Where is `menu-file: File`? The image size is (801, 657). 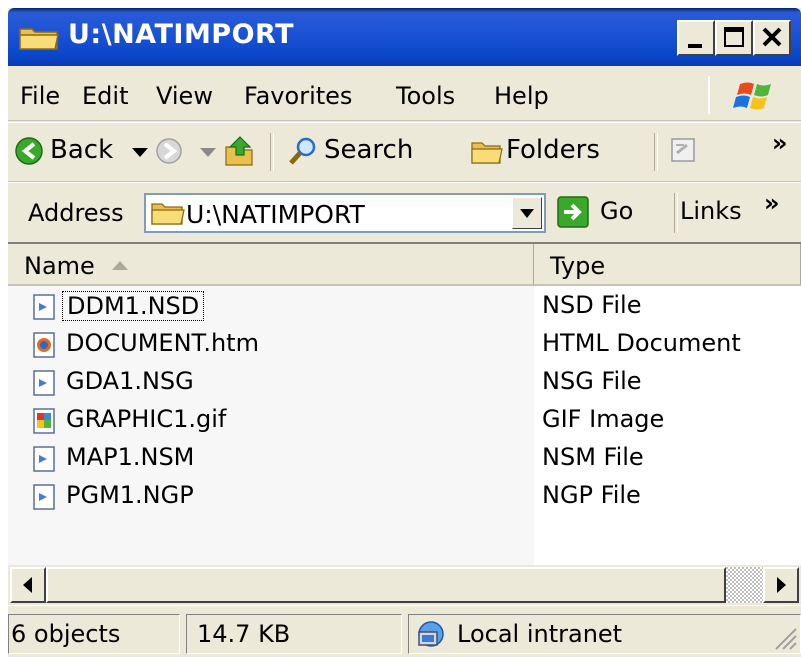
menu-file: File is located at coordinates (40, 96).